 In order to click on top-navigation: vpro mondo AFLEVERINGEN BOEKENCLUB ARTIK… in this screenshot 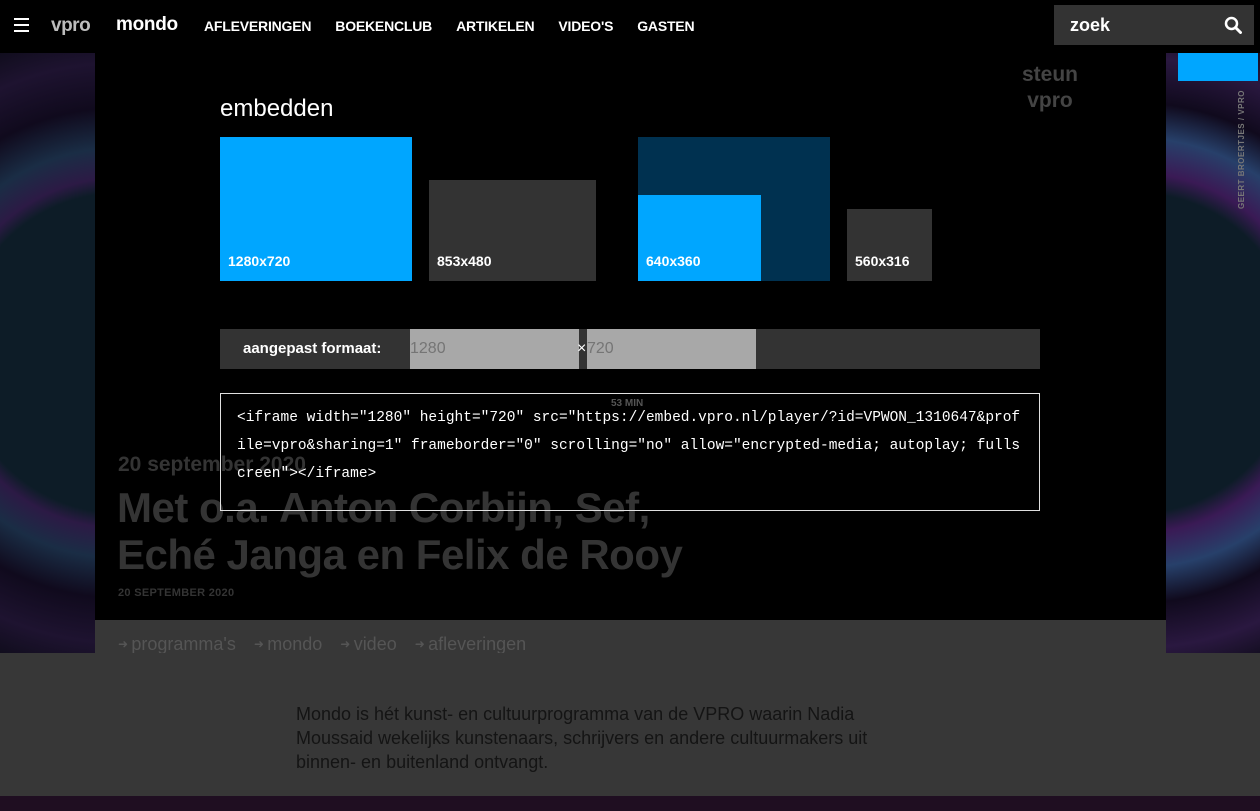, I will do `click(630, 26)`.